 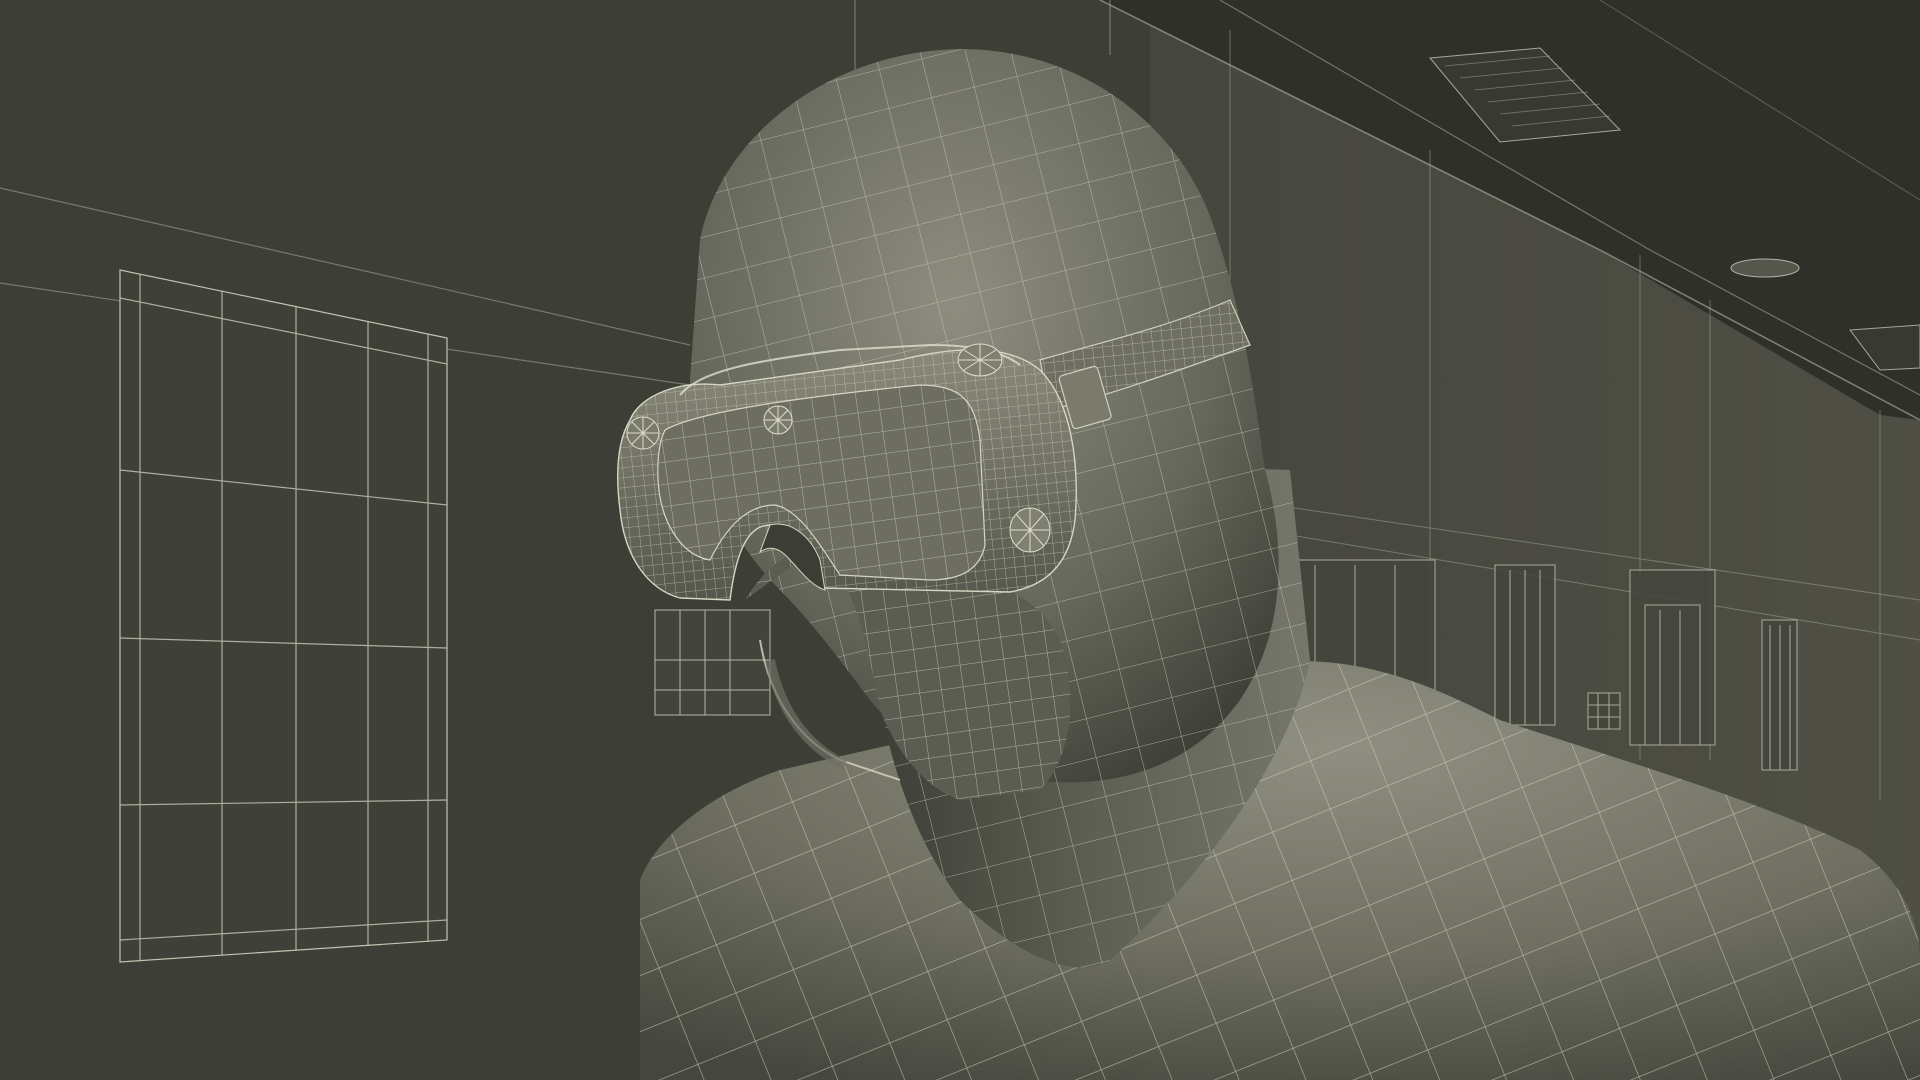 I want to click on background-box, so click(x=712, y=662).